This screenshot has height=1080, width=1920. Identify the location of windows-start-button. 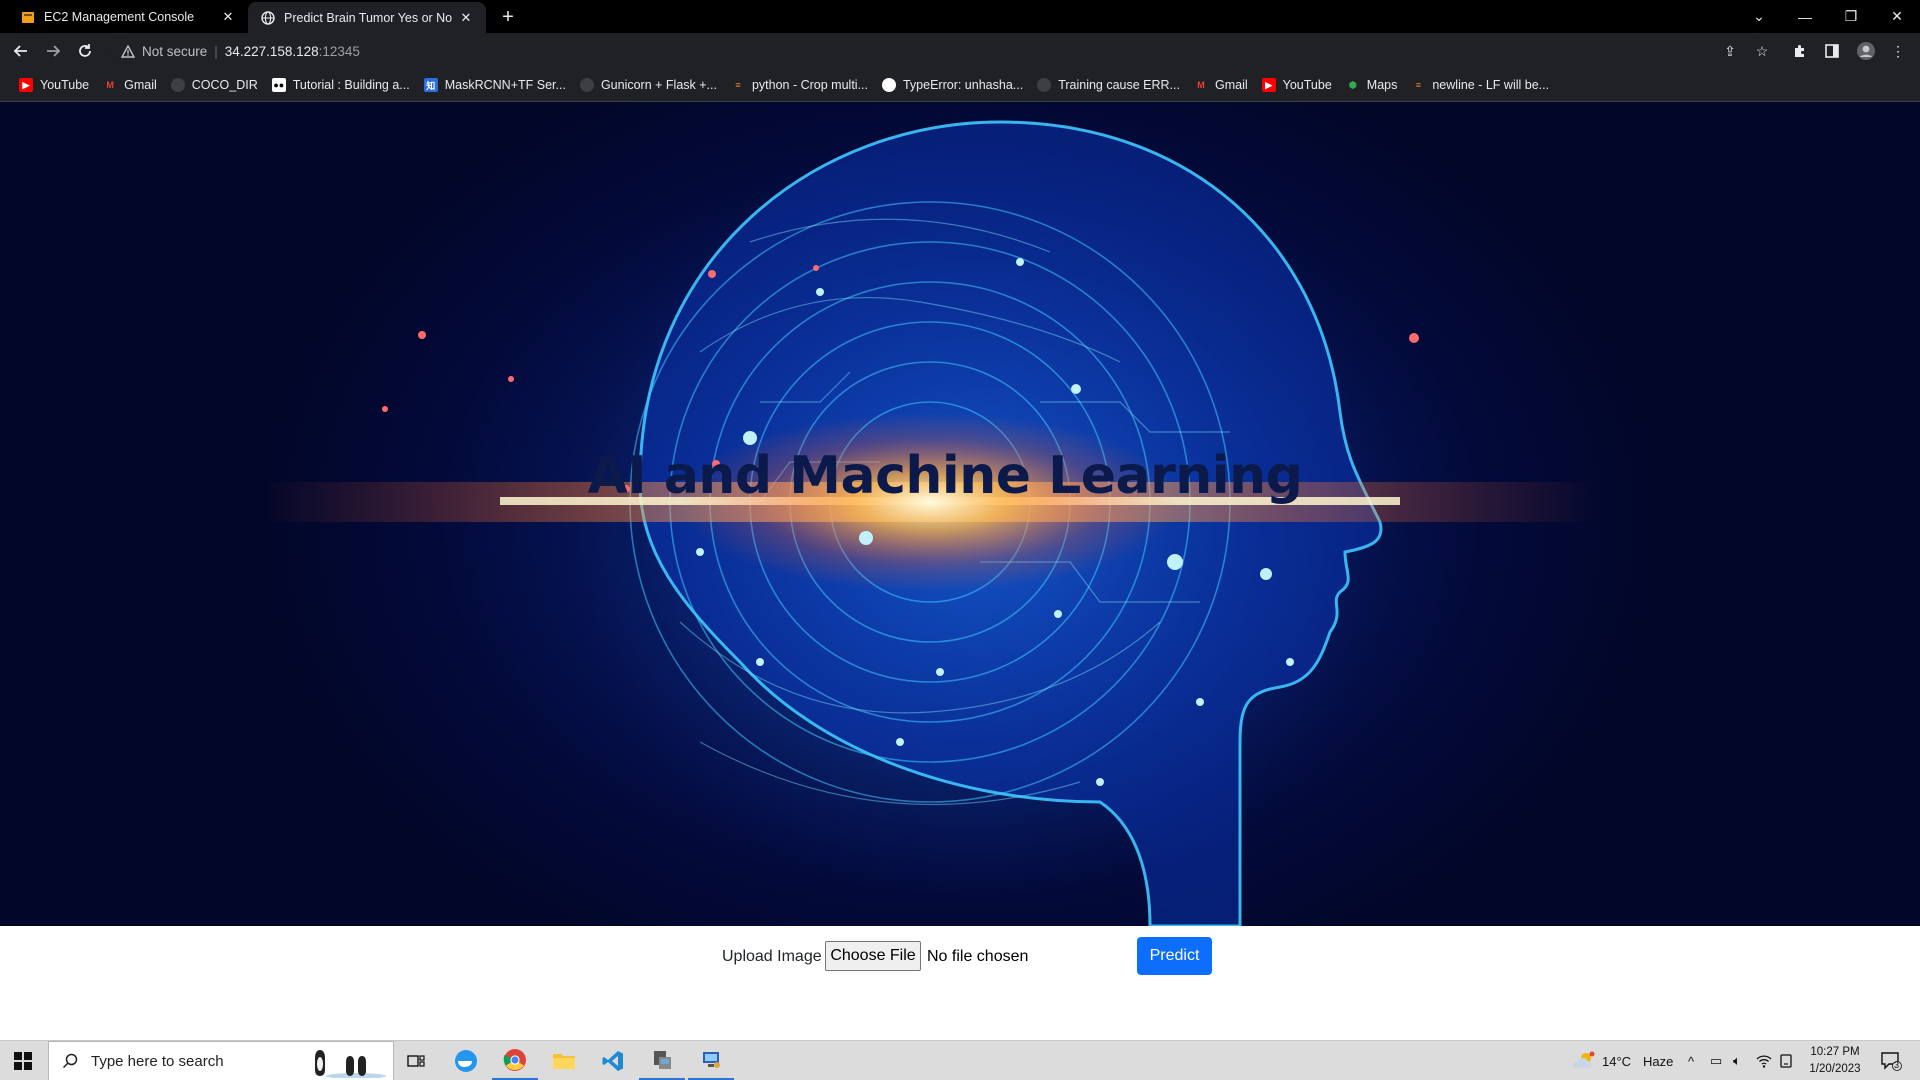
(23, 1060).